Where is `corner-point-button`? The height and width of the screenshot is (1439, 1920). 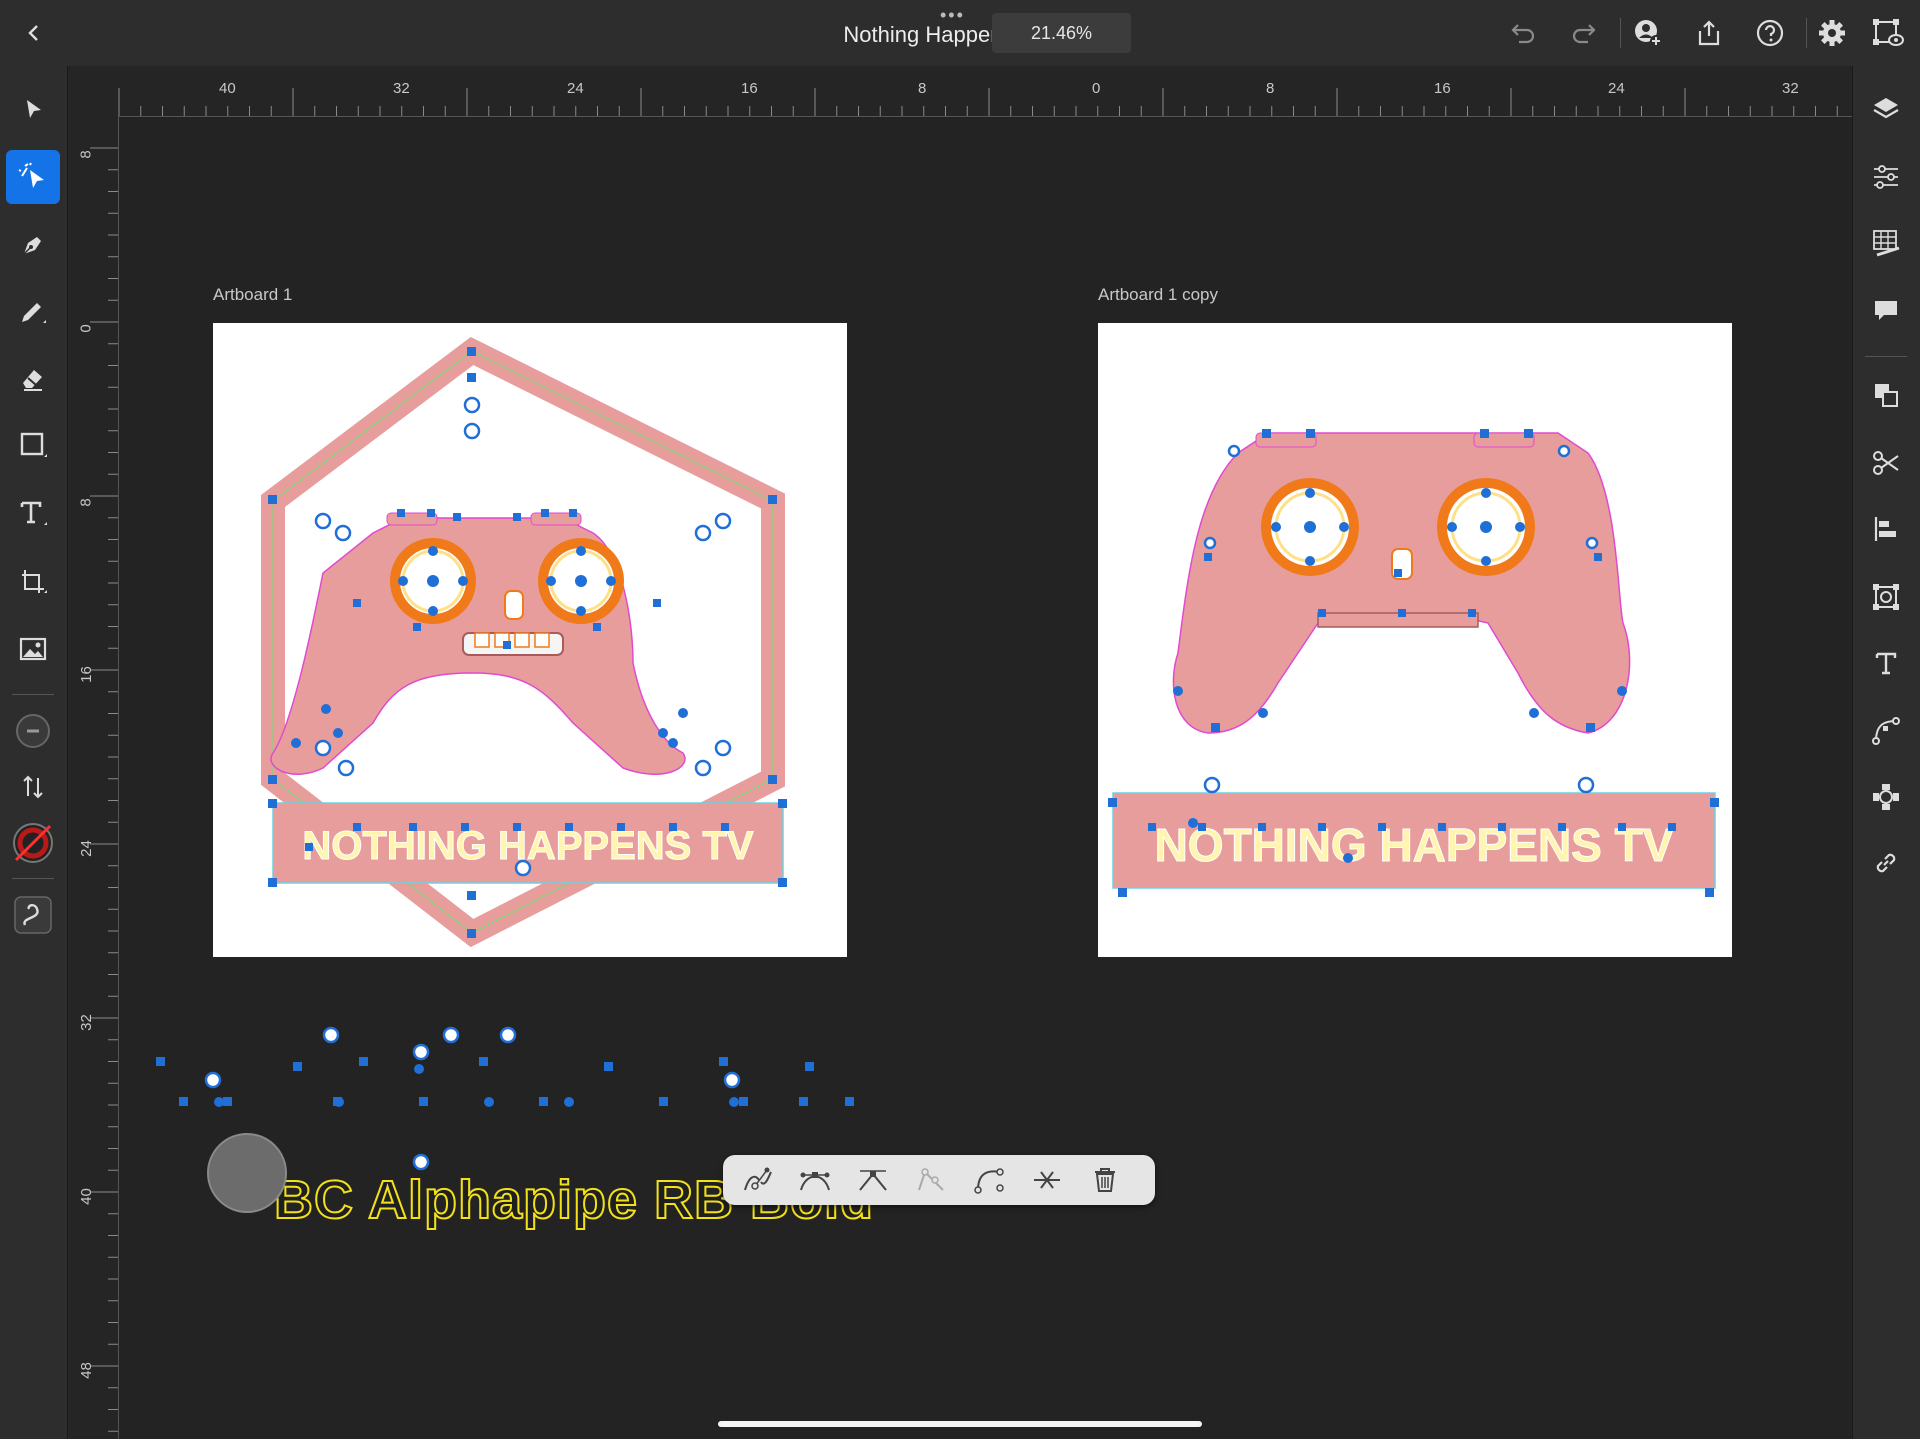
corner-point-button is located at coordinates (873, 1180).